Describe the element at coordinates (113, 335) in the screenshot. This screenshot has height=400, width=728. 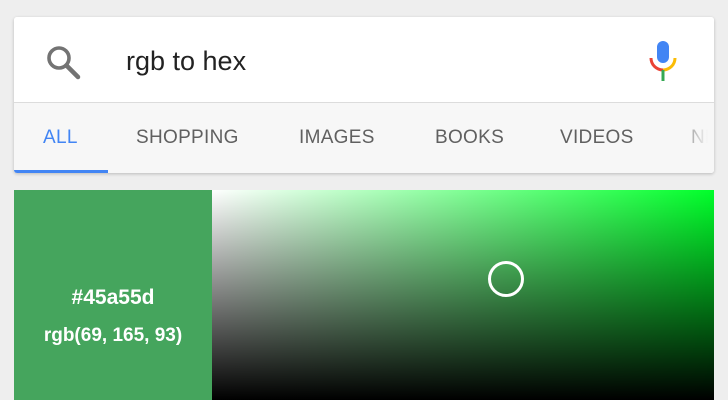
I see `rgb-value: rgb(69, 165, 93)` at that location.